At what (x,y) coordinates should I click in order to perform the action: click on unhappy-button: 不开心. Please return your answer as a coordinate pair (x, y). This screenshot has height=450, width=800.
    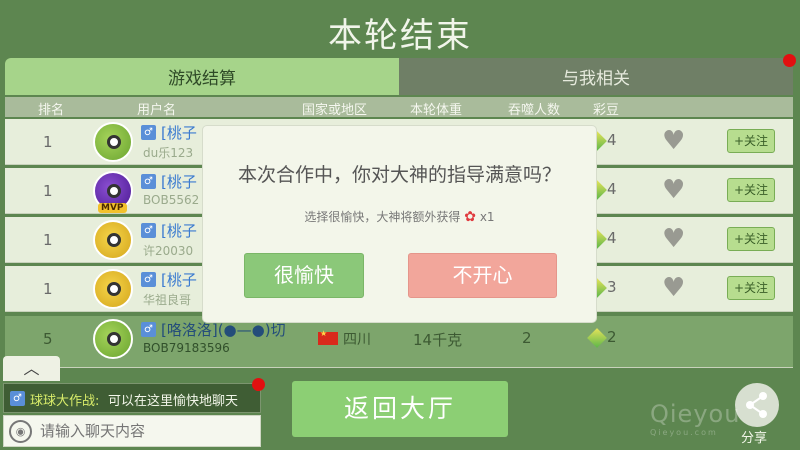
    Looking at the image, I should click on (482, 275).